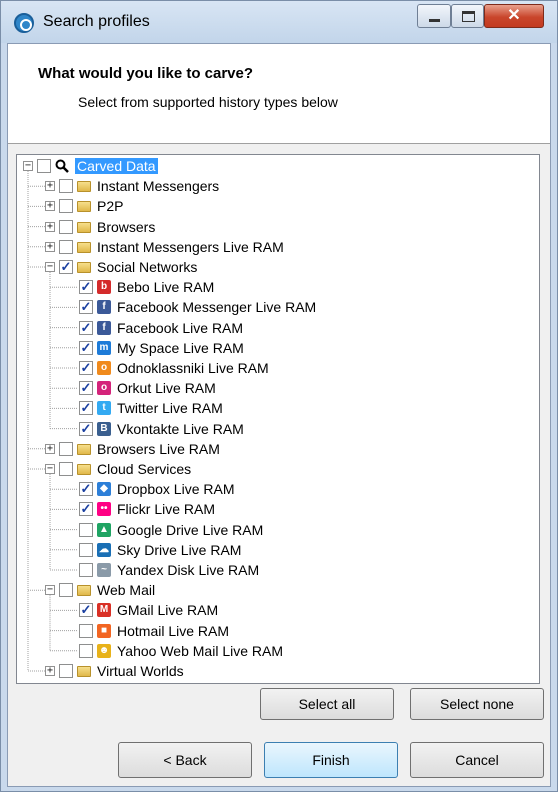 This screenshot has height=792, width=558. I want to click on select-all-button: Select all, so click(327, 704).